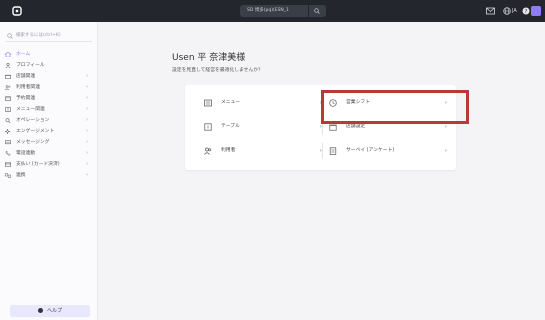  Describe the element at coordinates (33, 142) in the screenshot. I see `sidebar-item-label: メッセージング` at that location.